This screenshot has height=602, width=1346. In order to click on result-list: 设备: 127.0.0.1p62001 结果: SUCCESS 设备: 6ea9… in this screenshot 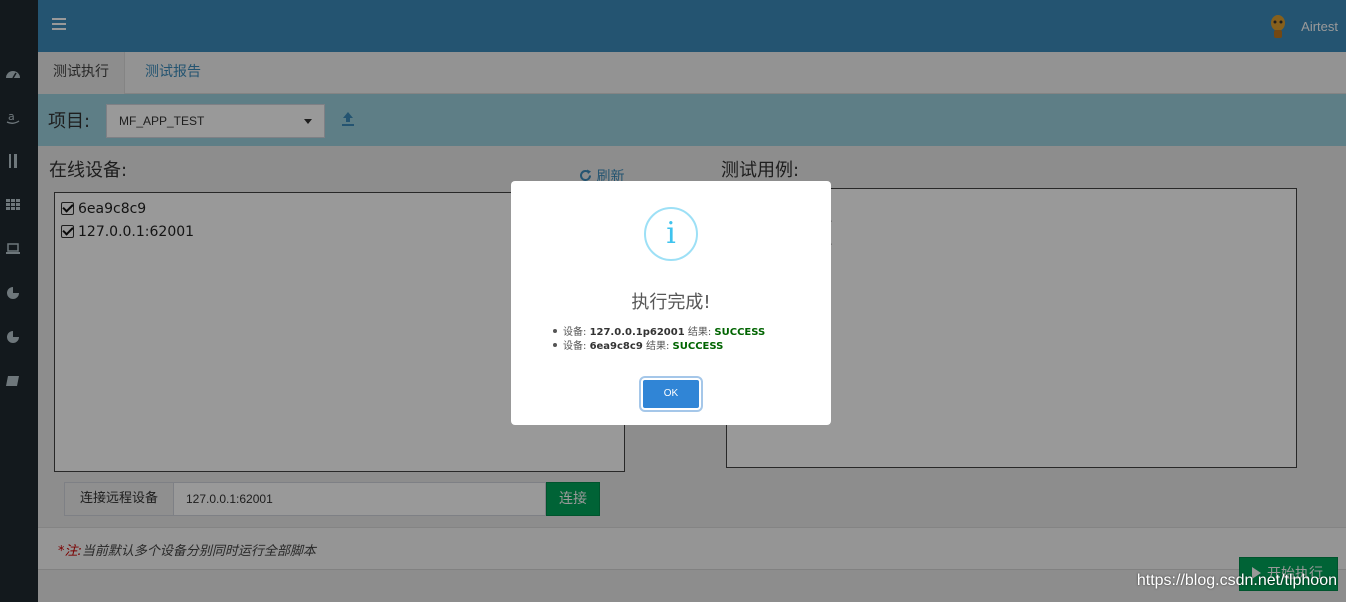, I will do `click(659, 340)`.